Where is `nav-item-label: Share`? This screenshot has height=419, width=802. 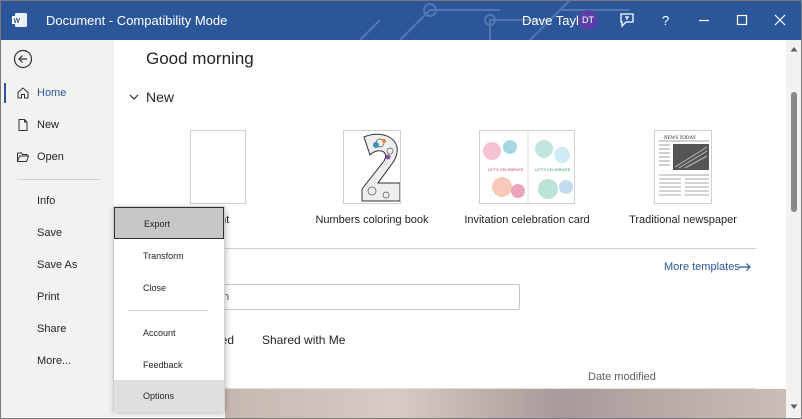 nav-item-label: Share is located at coordinates (52, 329).